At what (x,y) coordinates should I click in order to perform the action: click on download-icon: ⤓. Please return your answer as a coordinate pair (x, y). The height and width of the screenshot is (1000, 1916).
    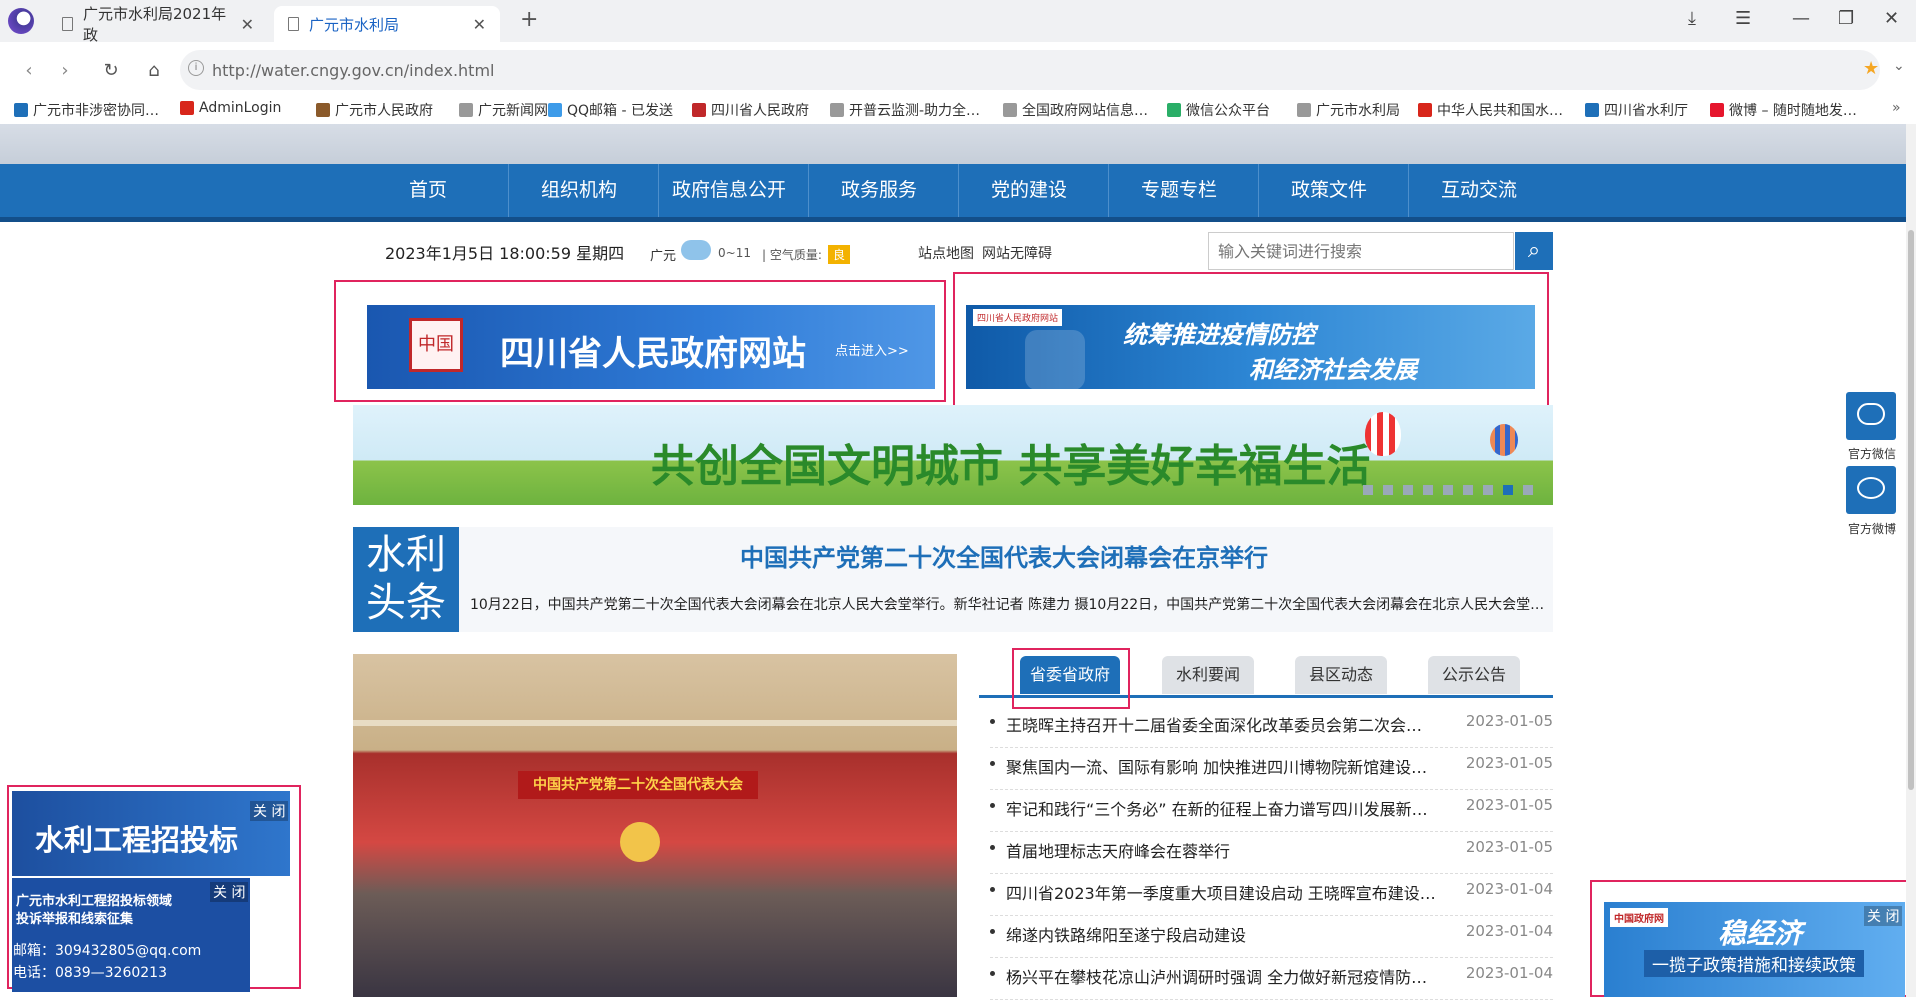
    Looking at the image, I should click on (1692, 18).